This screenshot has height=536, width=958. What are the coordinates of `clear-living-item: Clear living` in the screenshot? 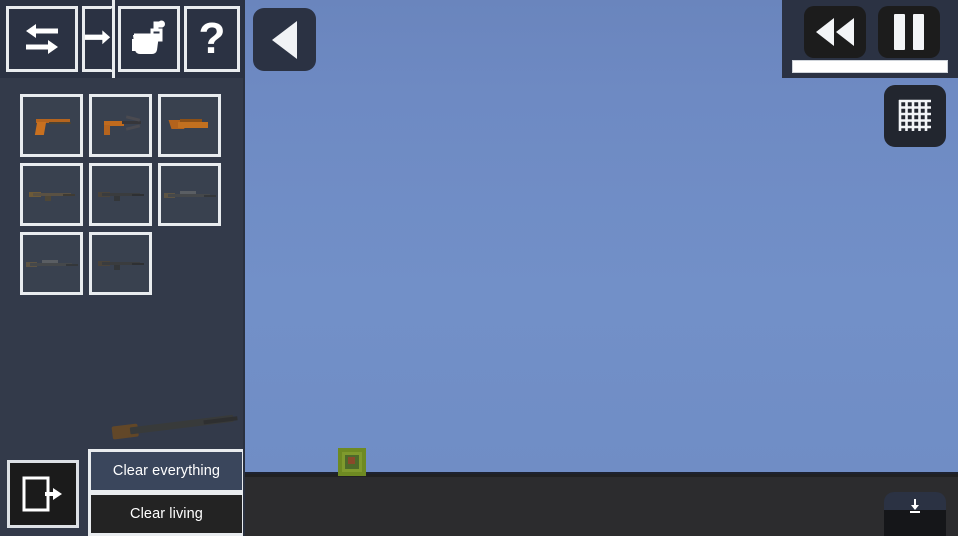 It's located at (166, 514).